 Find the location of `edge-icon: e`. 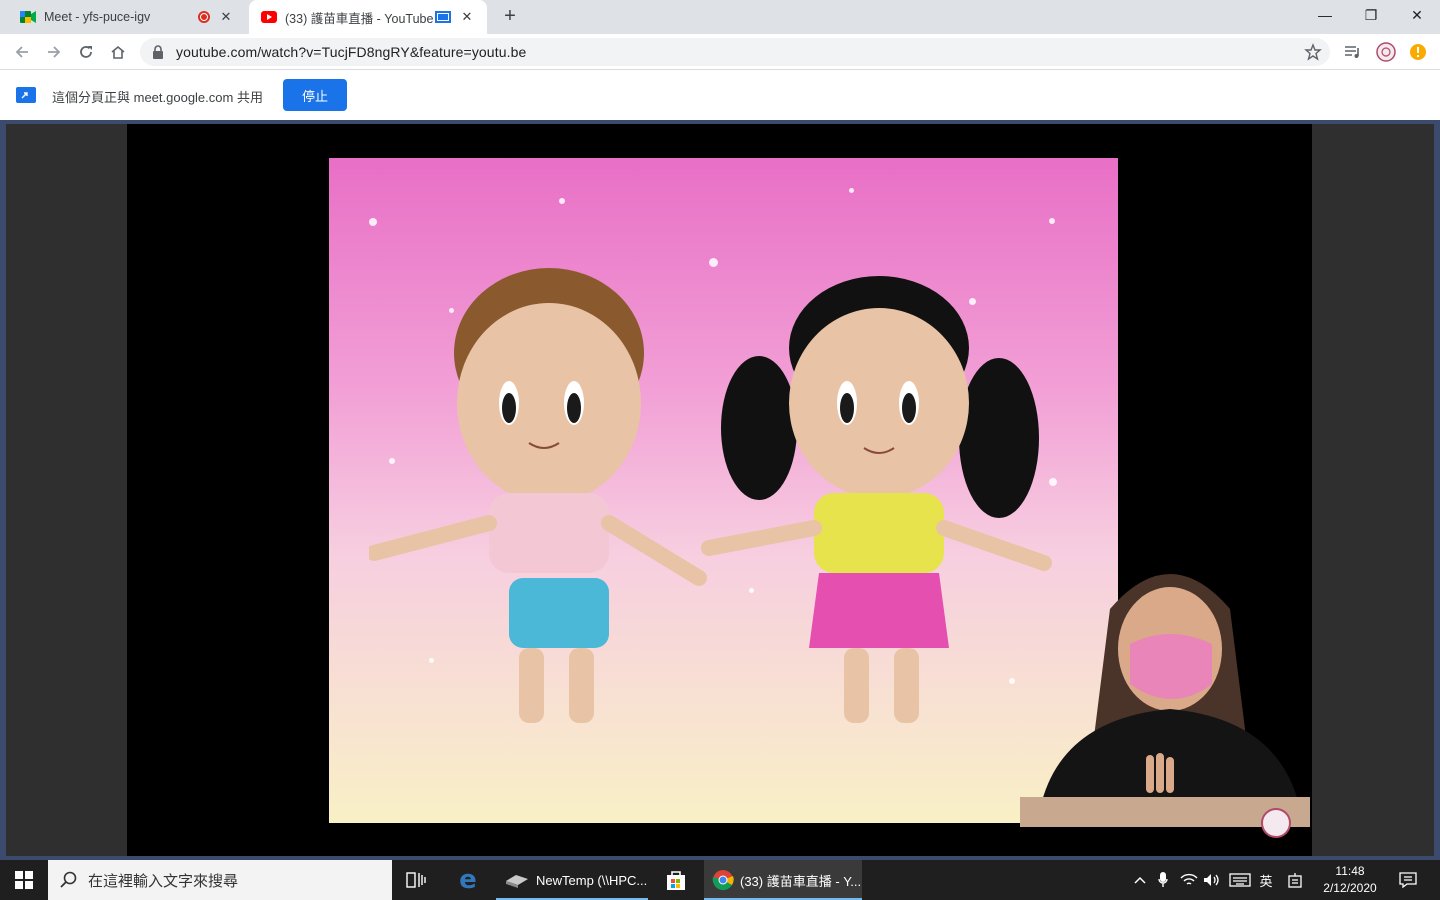

edge-icon: e is located at coordinates (468, 880).